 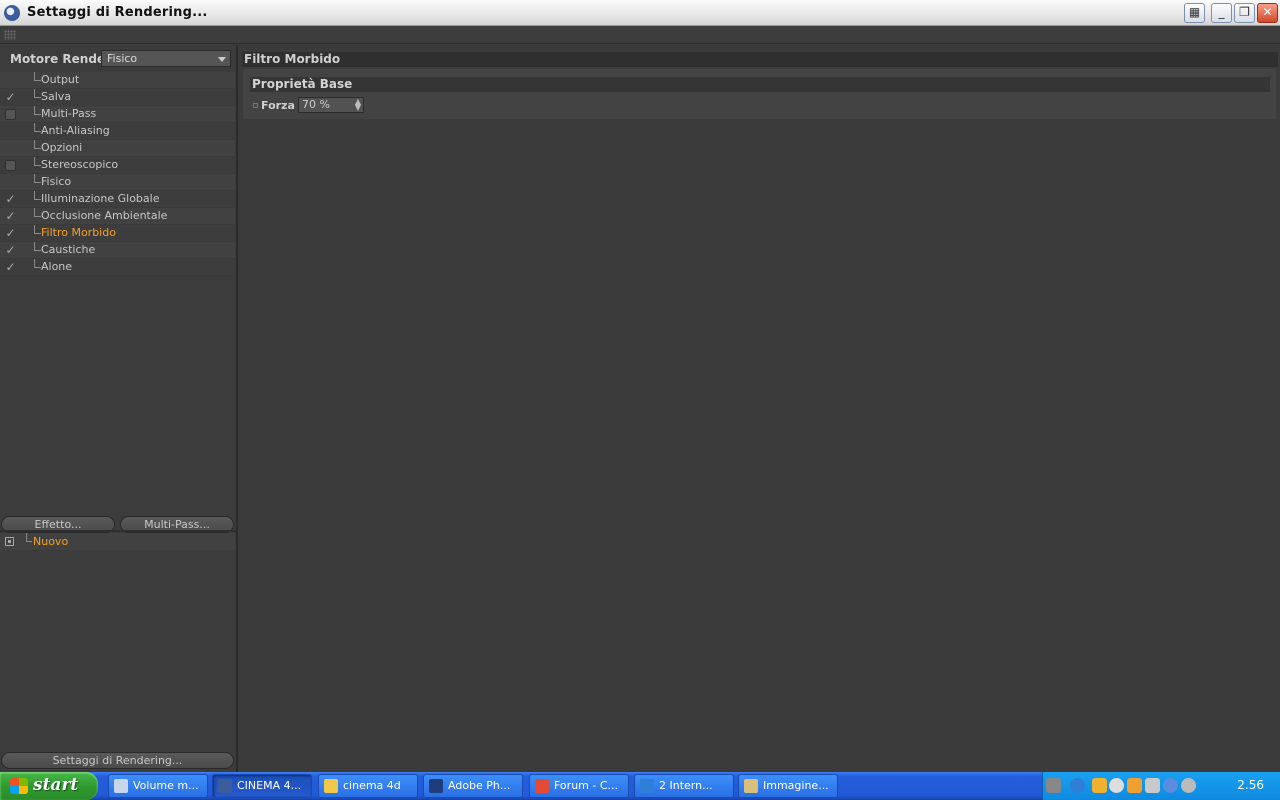 What do you see at coordinates (10, 35) in the screenshot?
I see `grip-icon` at bounding box center [10, 35].